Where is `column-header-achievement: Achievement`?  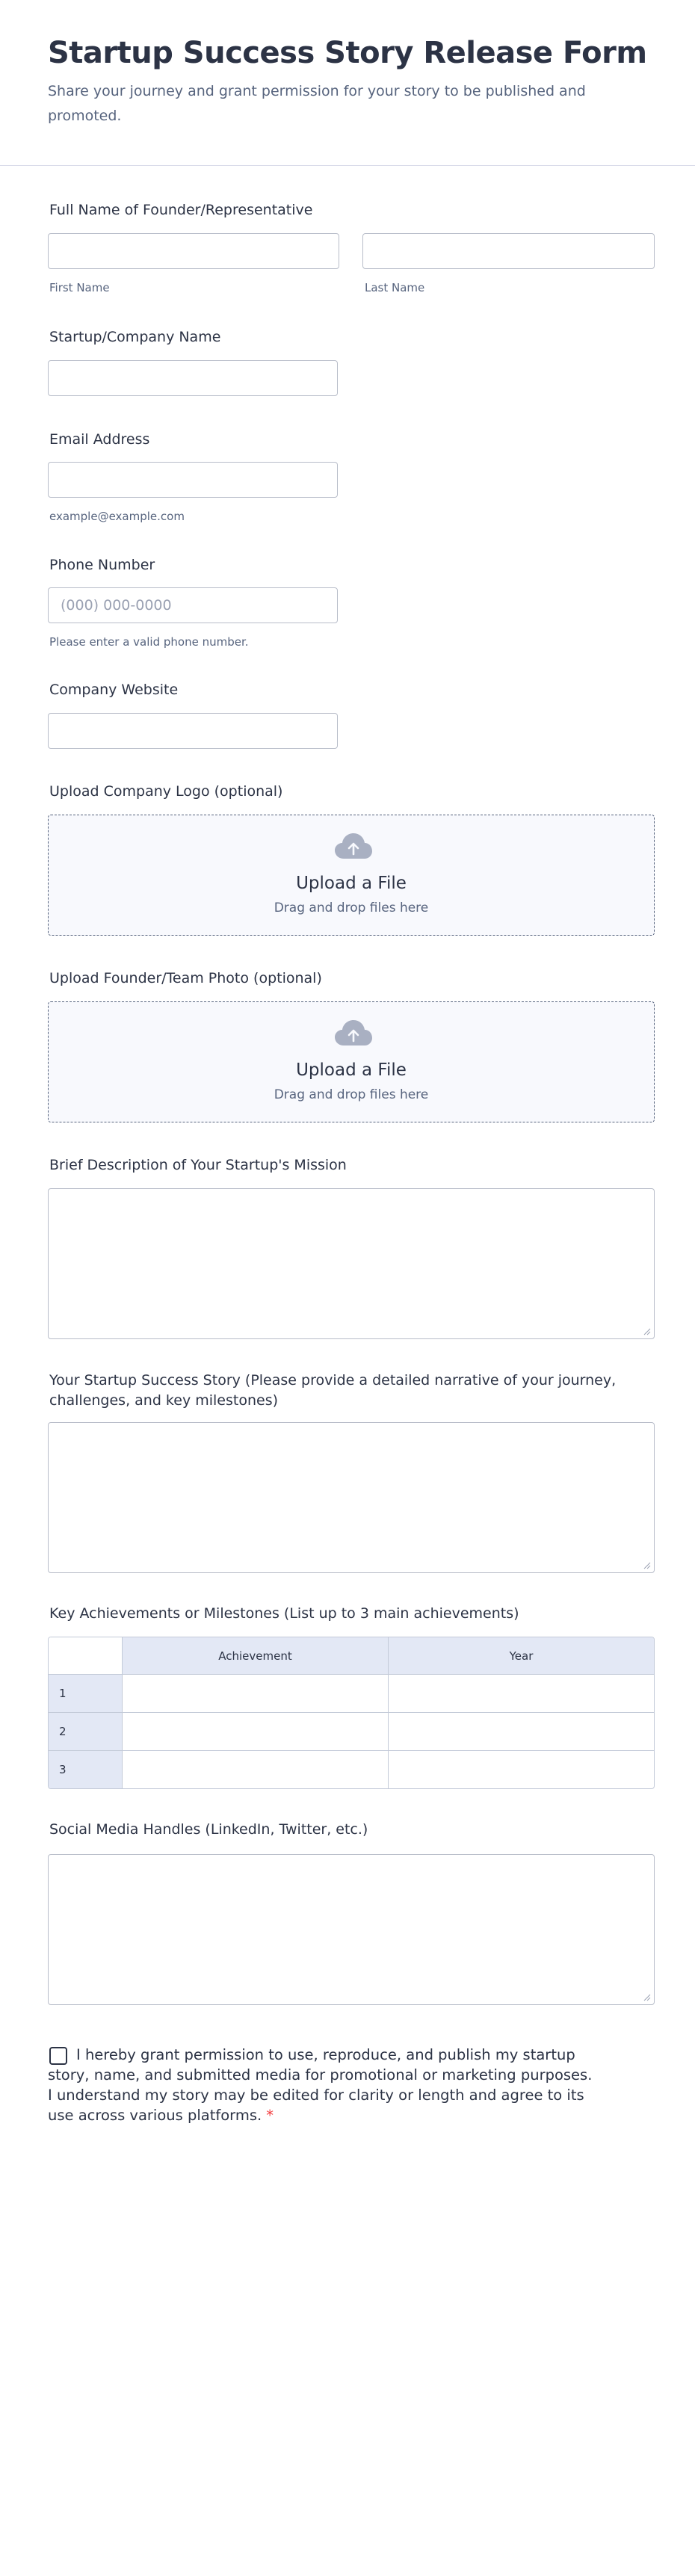 column-header-achievement: Achievement is located at coordinates (256, 1656).